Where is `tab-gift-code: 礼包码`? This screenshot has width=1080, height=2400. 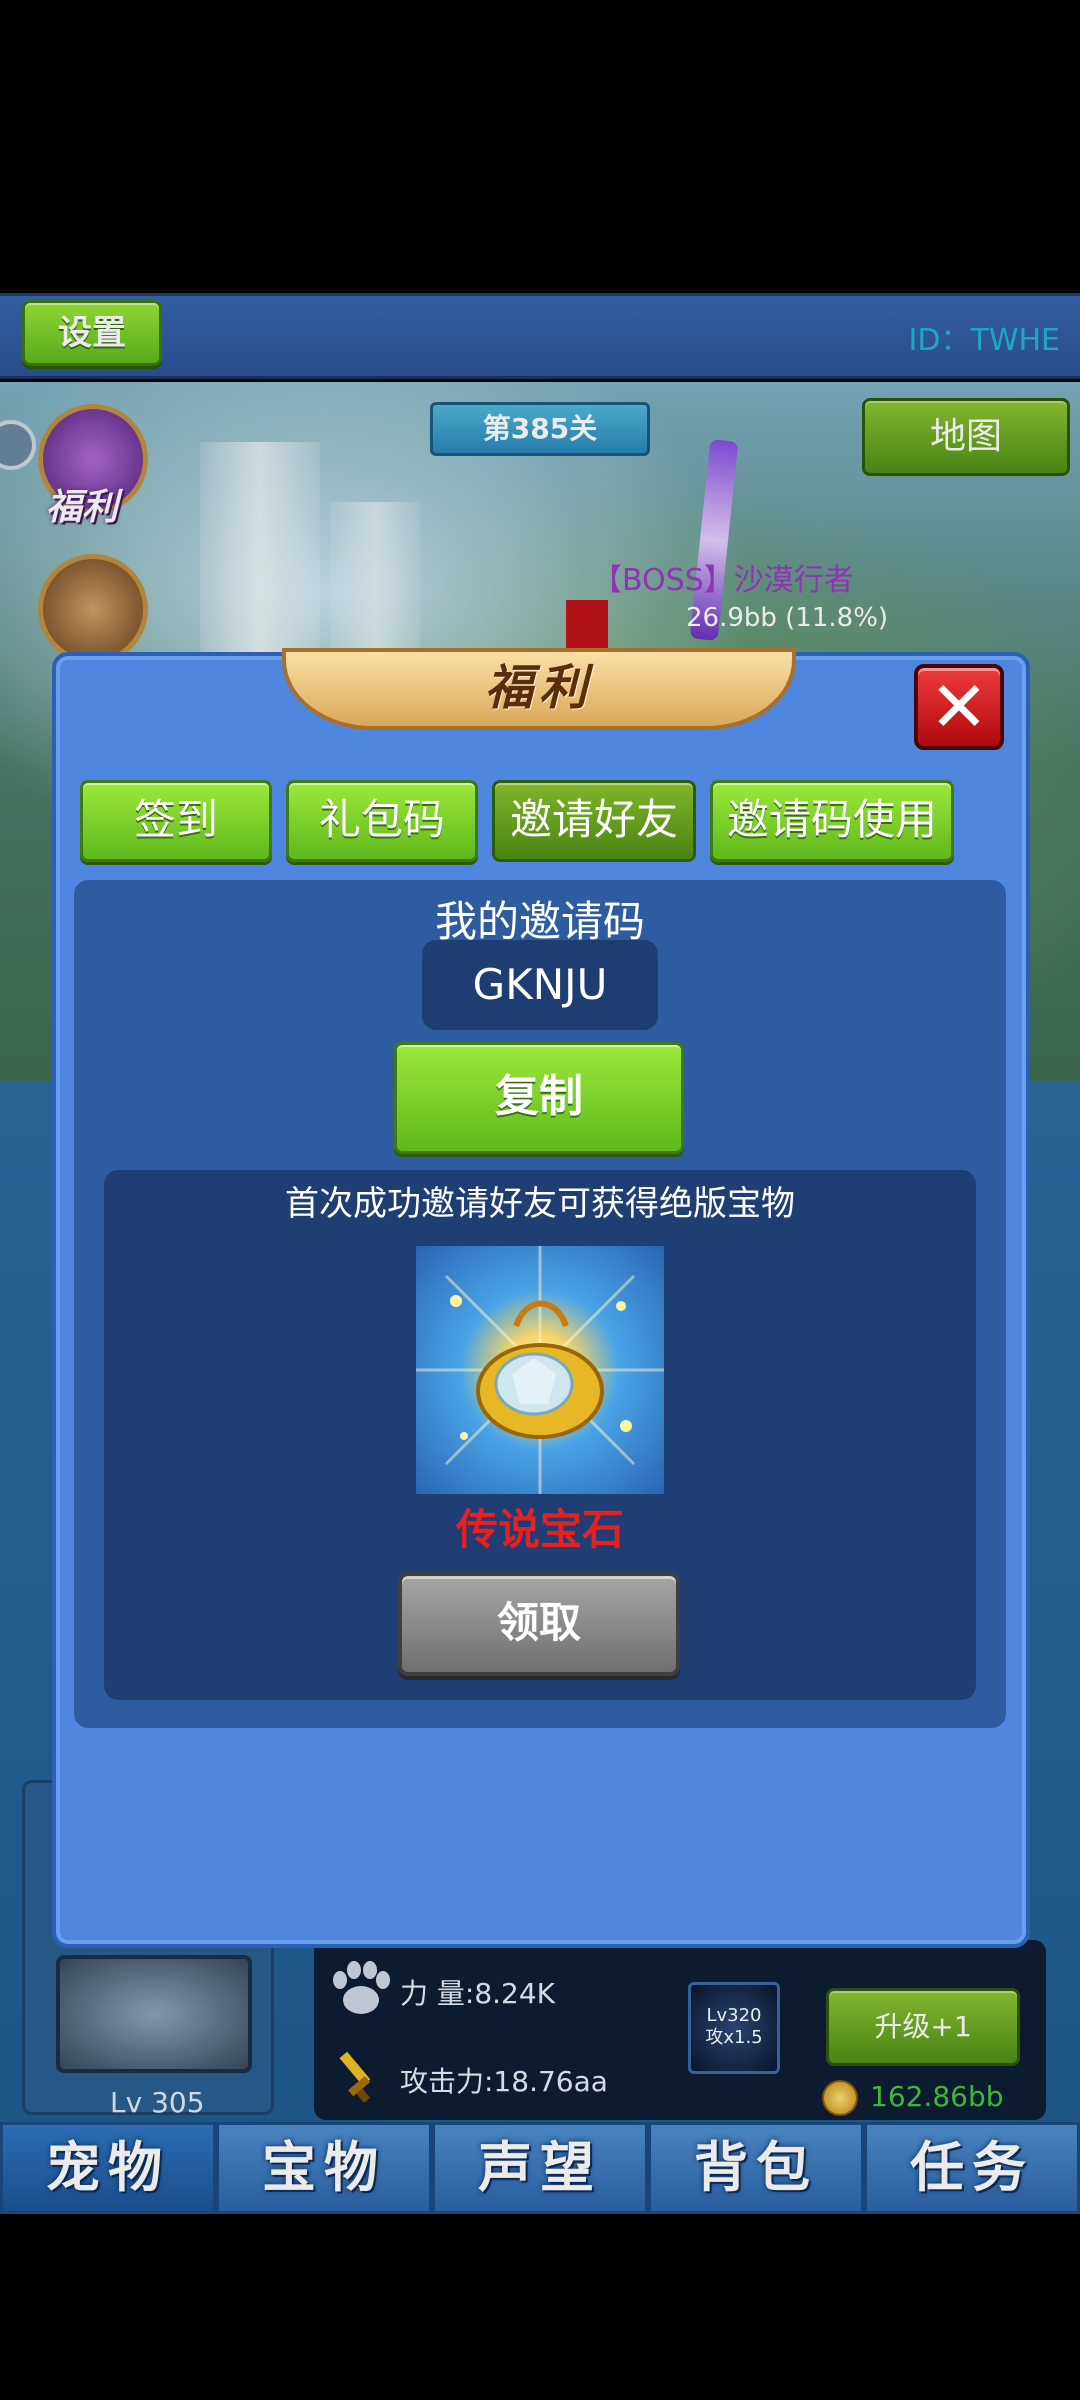 tab-gift-code: 礼包码 is located at coordinates (382, 821).